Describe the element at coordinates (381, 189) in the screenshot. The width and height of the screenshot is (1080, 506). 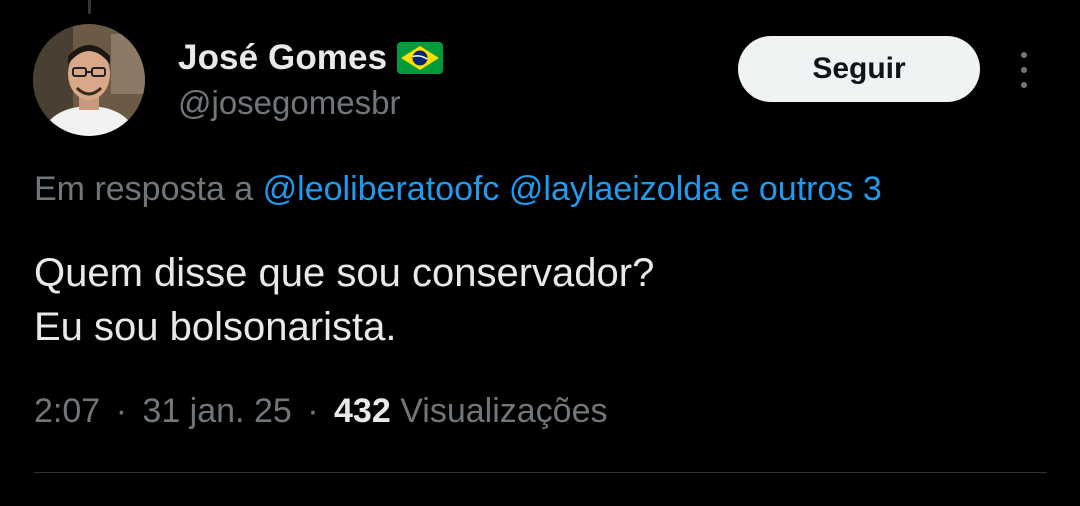
I see `mention-link: @leoliberatoofc` at that location.